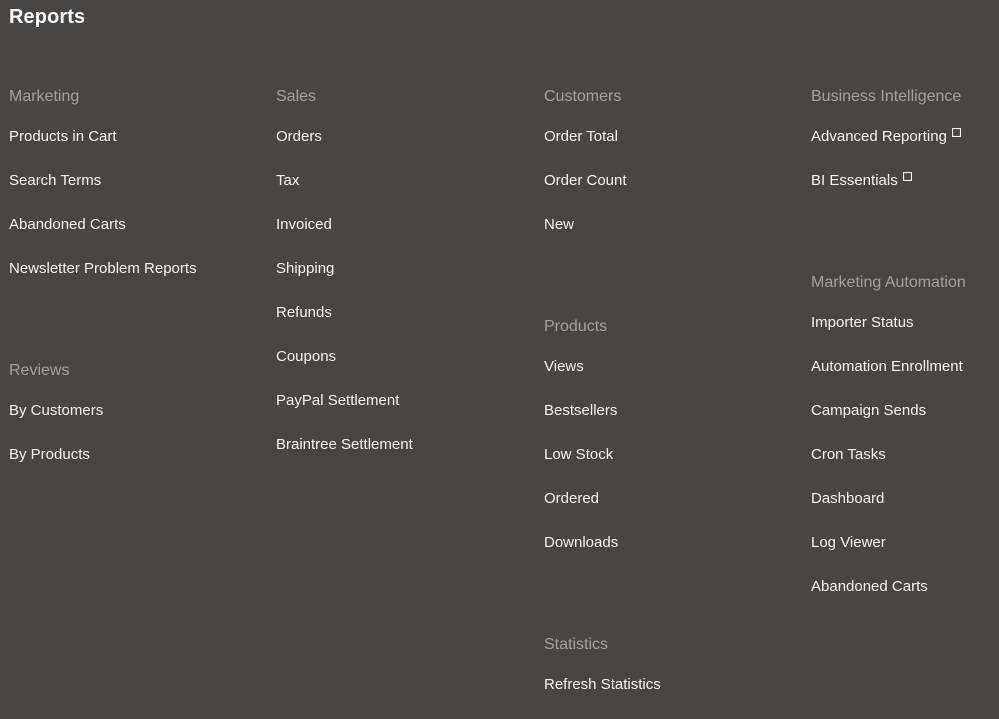  I want to click on menu-link-order-total: Order Total, so click(581, 137).